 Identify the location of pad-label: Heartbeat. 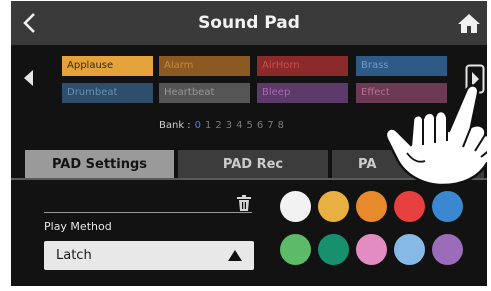
(189, 92).